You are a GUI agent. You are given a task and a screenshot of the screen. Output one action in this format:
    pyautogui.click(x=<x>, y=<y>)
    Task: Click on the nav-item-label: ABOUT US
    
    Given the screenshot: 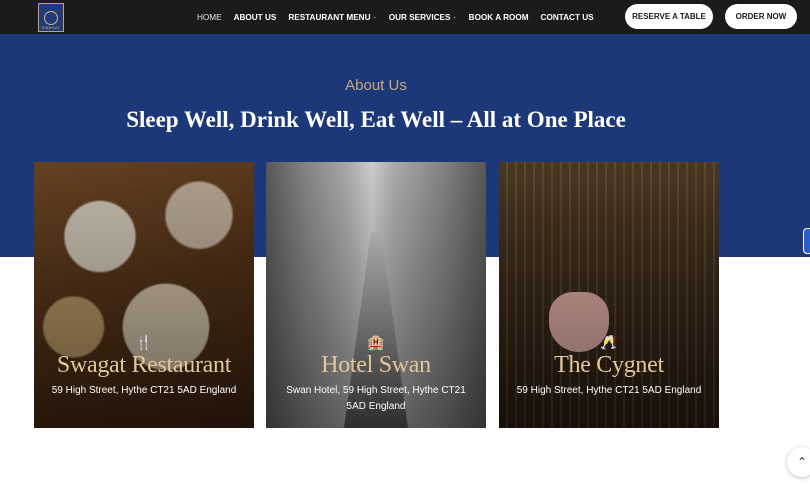 What is the action you would take?
    pyautogui.click(x=255, y=17)
    